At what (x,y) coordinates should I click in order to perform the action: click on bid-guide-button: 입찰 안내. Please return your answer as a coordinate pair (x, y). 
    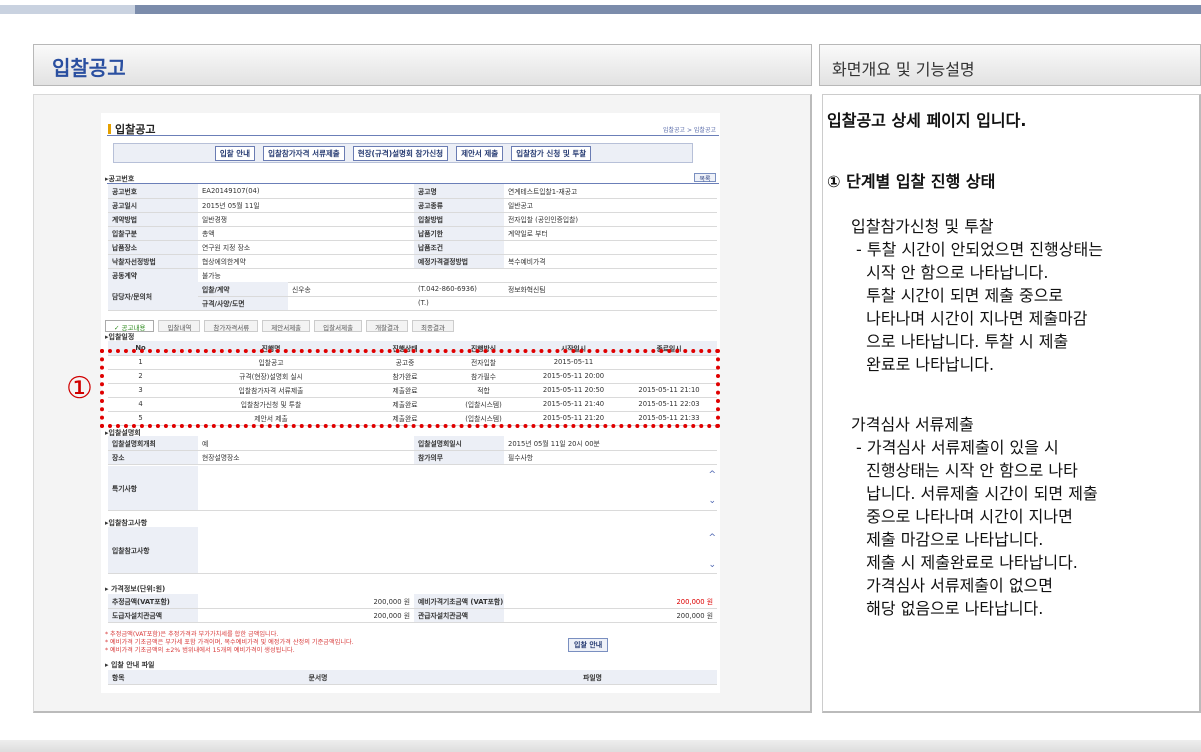
    Looking at the image, I should click on (588, 645).